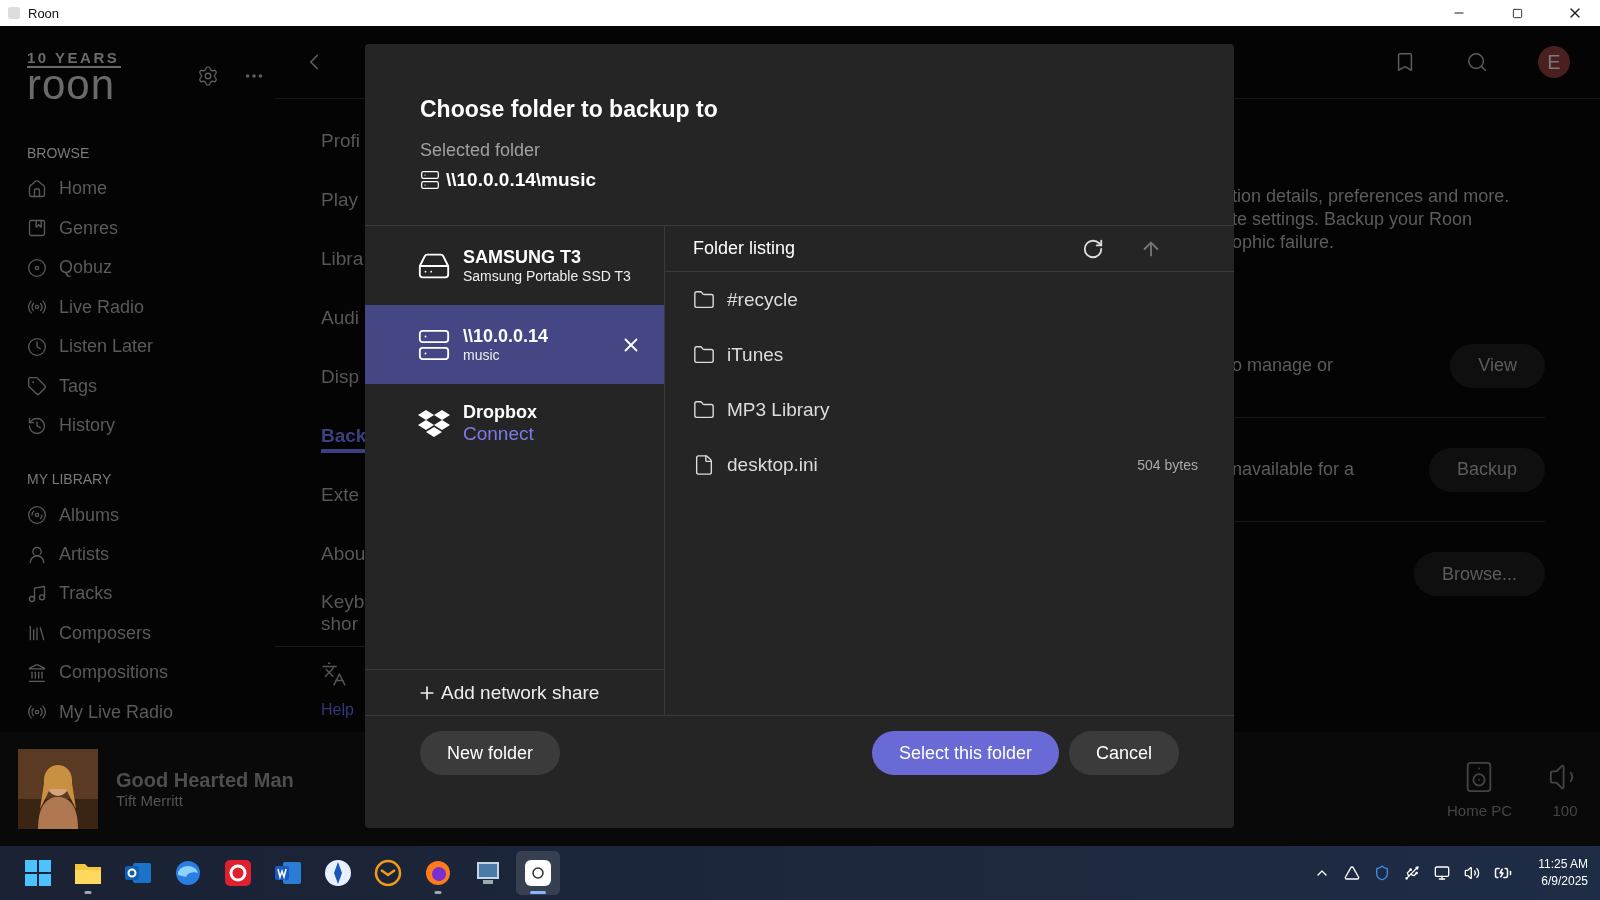 The width and height of the screenshot is (1600, 900). Describe the element at coordinates (506, 336) in the screenshot. I see `location-title: \\10.0.0.14` at that location.